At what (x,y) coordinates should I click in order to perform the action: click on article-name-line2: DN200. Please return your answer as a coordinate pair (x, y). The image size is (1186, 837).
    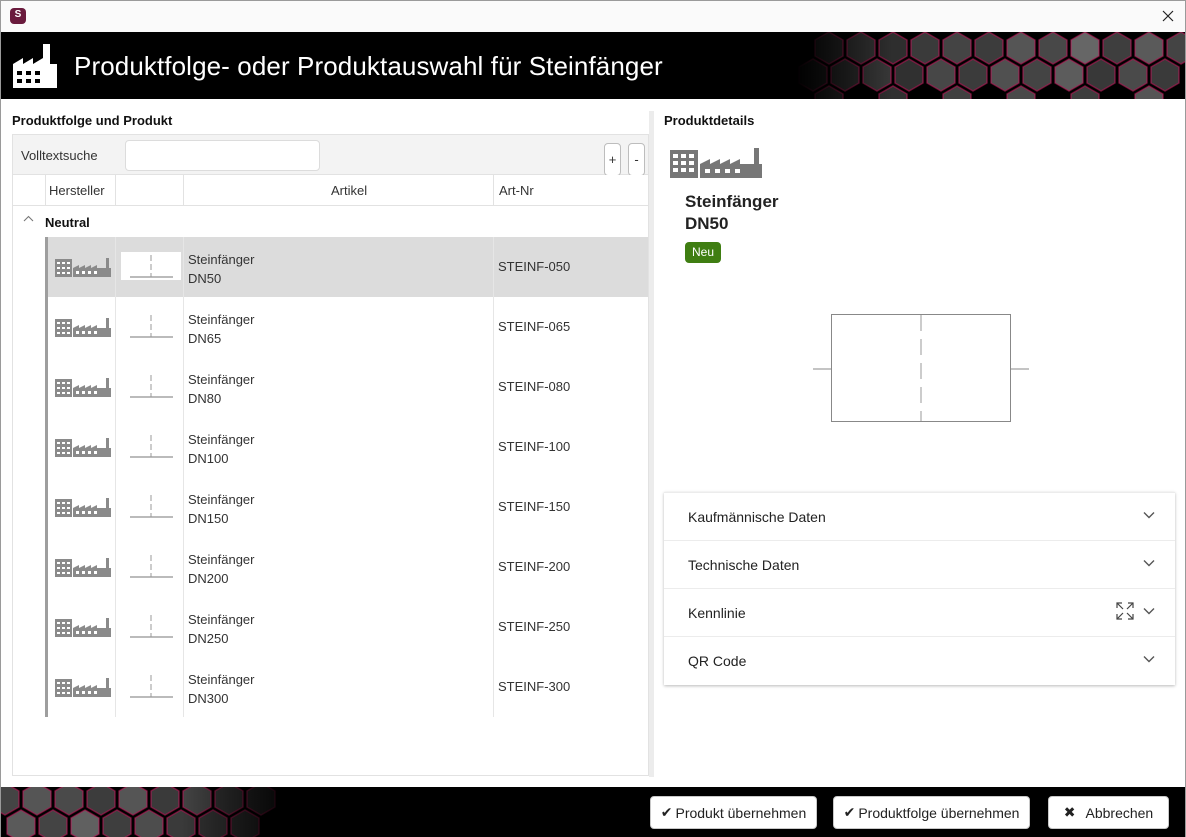
    Looking at the image, I should click on (208, 578).